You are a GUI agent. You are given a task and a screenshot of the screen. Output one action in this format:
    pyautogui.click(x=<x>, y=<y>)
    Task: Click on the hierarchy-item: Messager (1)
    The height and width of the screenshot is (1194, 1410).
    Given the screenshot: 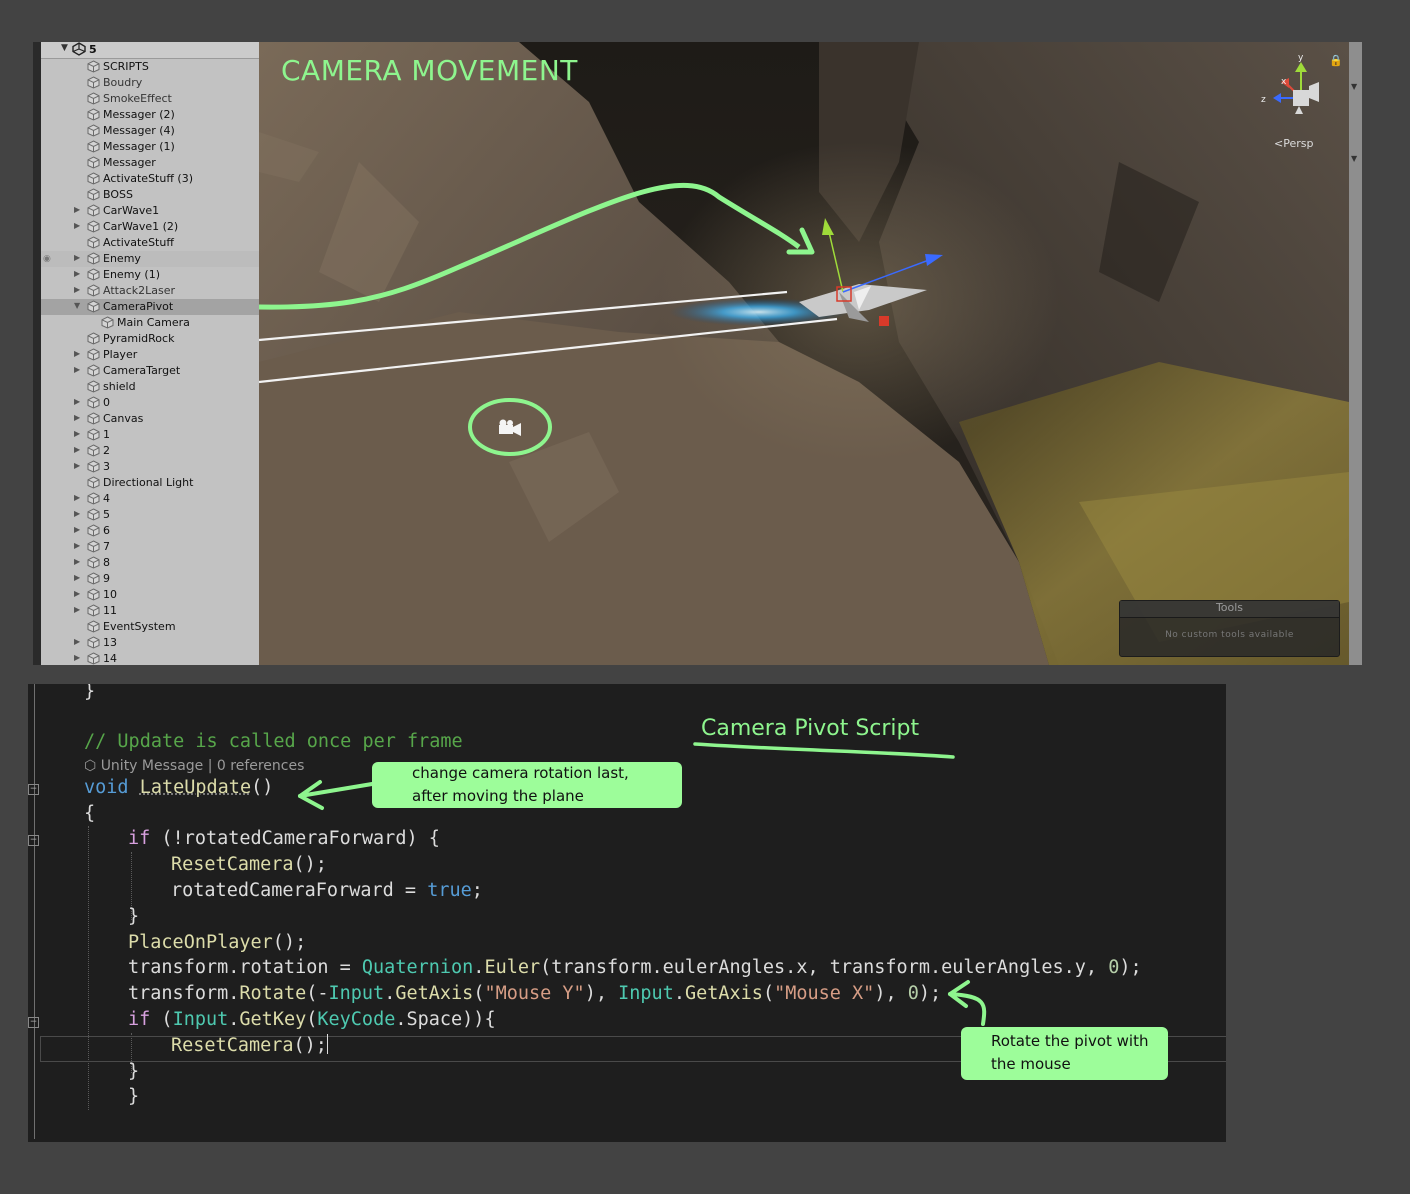 What is the action you would take?
    pyautogui.click(x=159, y=147)
    